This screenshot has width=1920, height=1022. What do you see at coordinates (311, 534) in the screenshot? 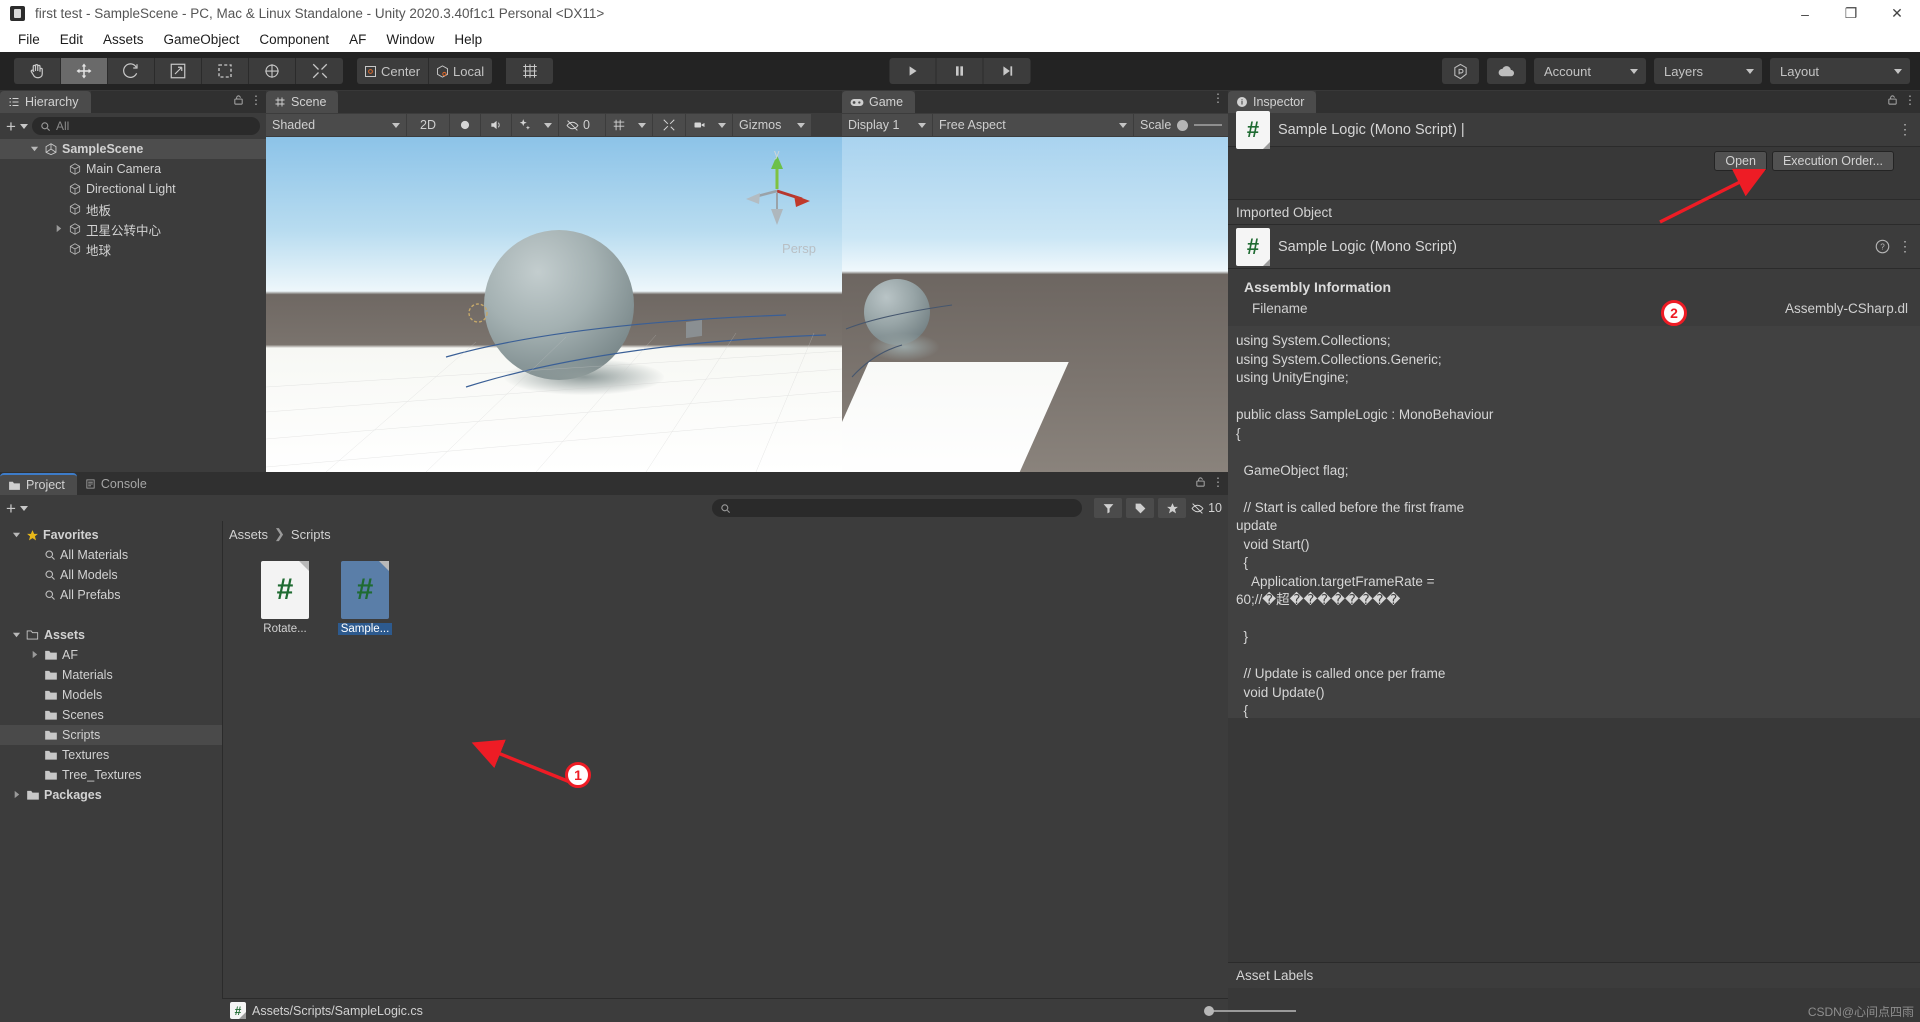
I see `breadcrumb-scripts: Scripts` at bounding box center [311, 534].